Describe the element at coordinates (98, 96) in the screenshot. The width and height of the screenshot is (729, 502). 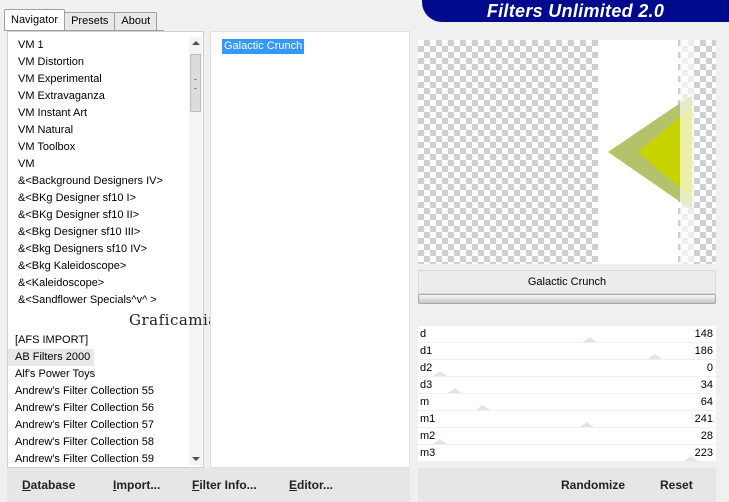
I see `category-item: VM Extravaganza` at that location.